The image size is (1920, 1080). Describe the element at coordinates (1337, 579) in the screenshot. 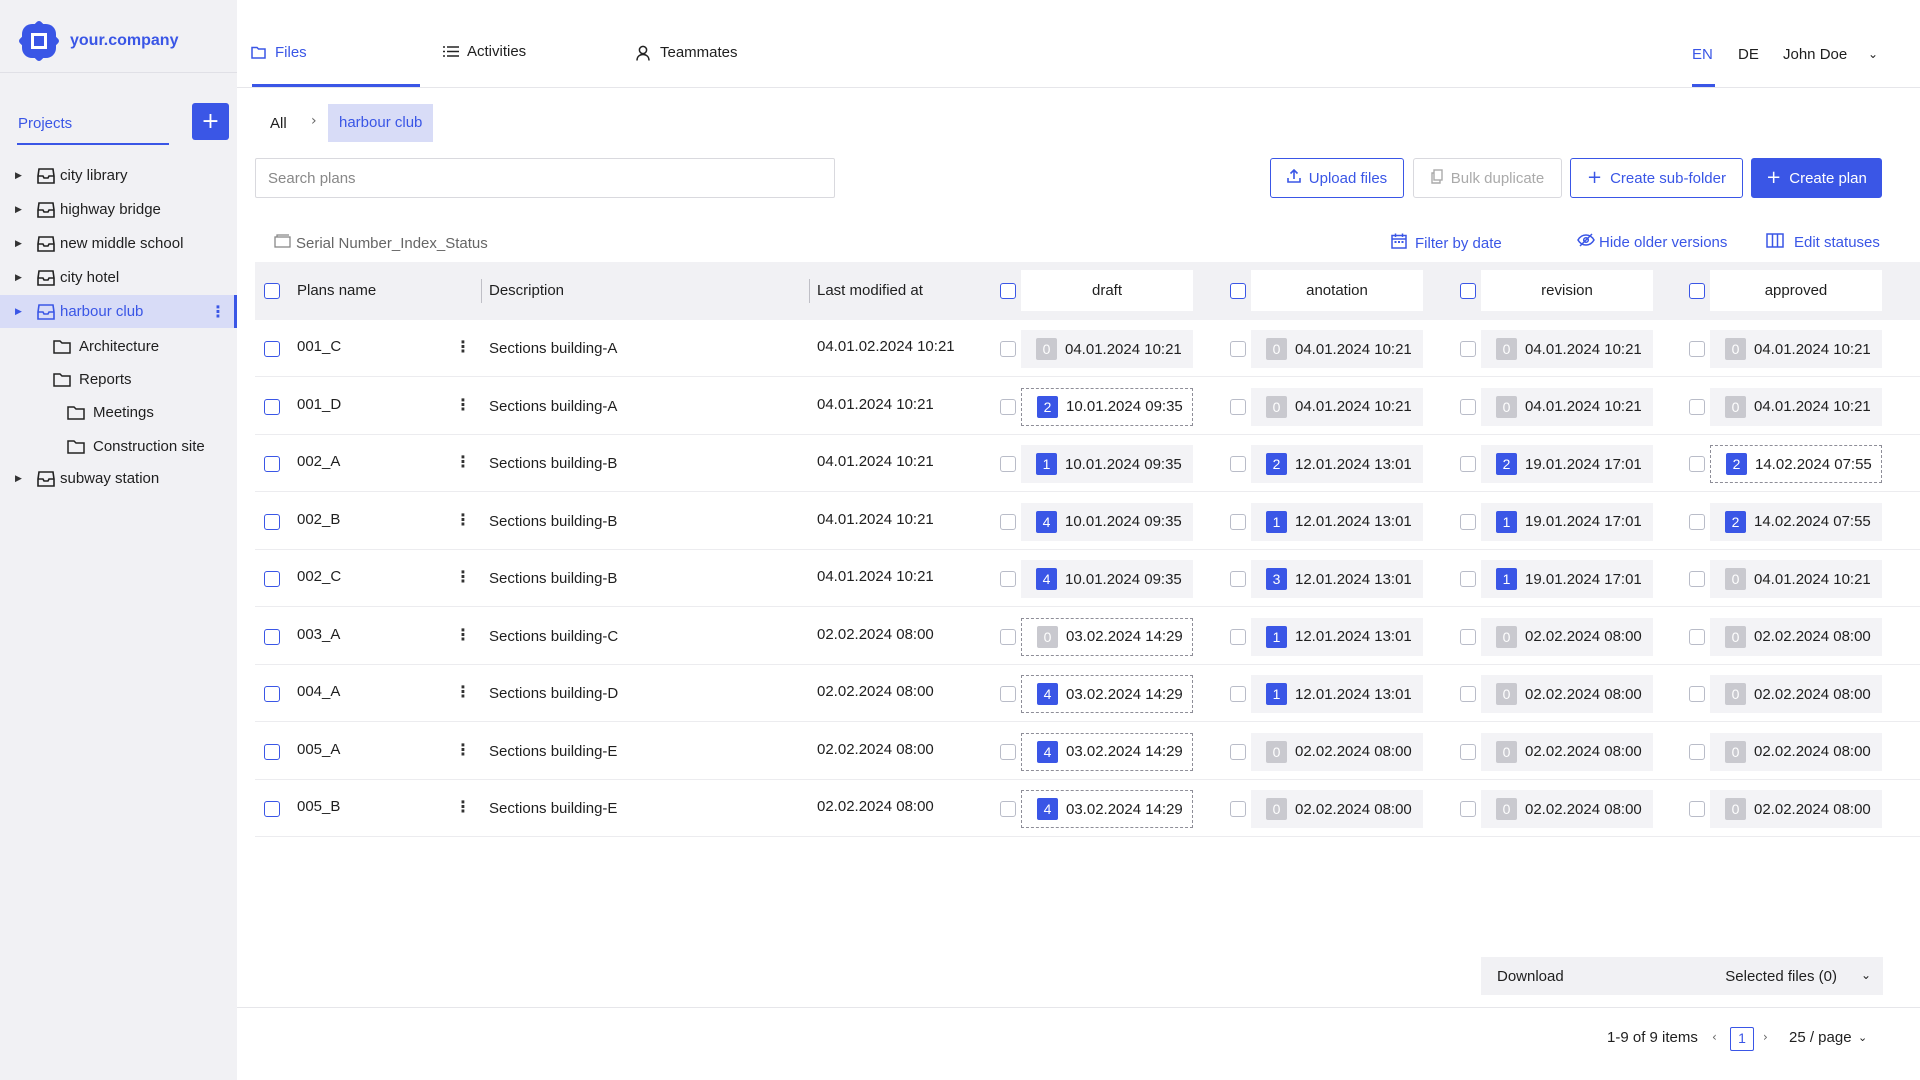

I see `status-cell-anotation: 3 12.01.2024 13:01` at that location.